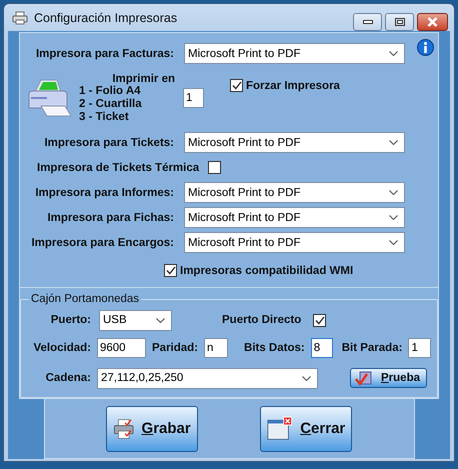  I want to click on print-mode-option: 3 - Ticket, so click(127, 117).